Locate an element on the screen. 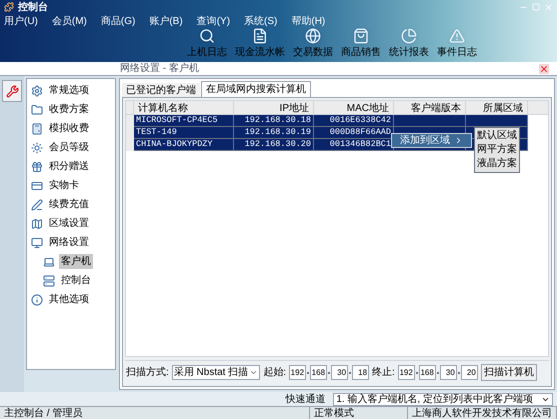 This screenshot has width=557, height=419. table-cell: 001346B82BC1 is located at coordinates (360, 144).